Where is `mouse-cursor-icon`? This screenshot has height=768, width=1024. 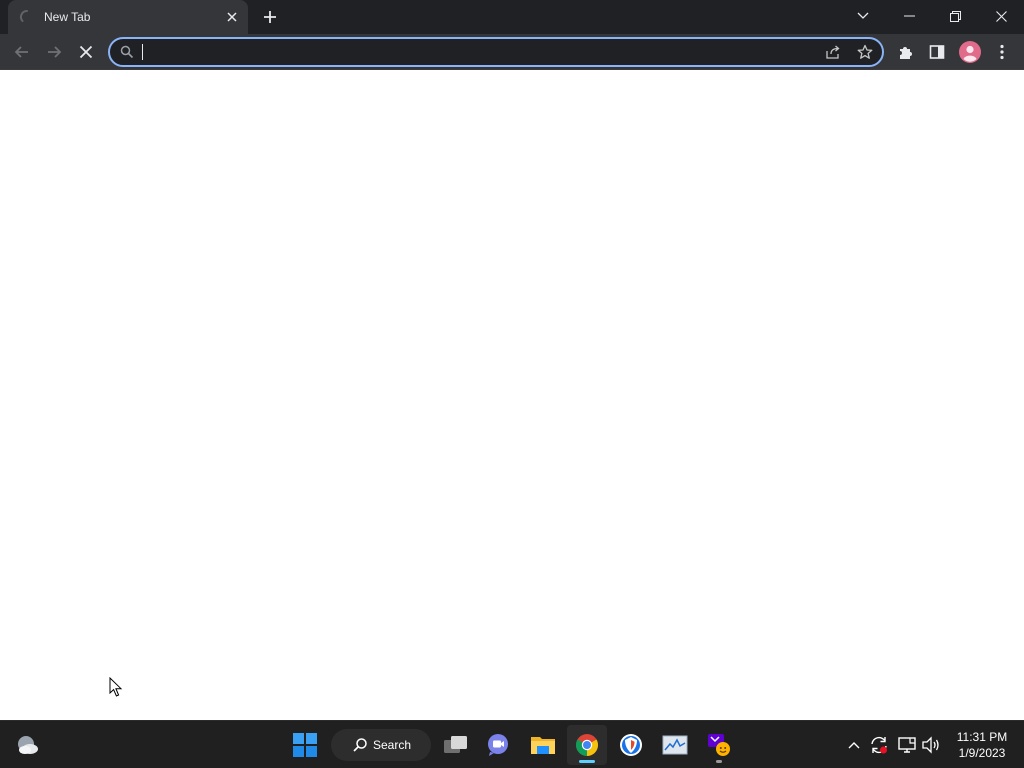
mouse-cursor-icon is located at coordinates (116, 686).